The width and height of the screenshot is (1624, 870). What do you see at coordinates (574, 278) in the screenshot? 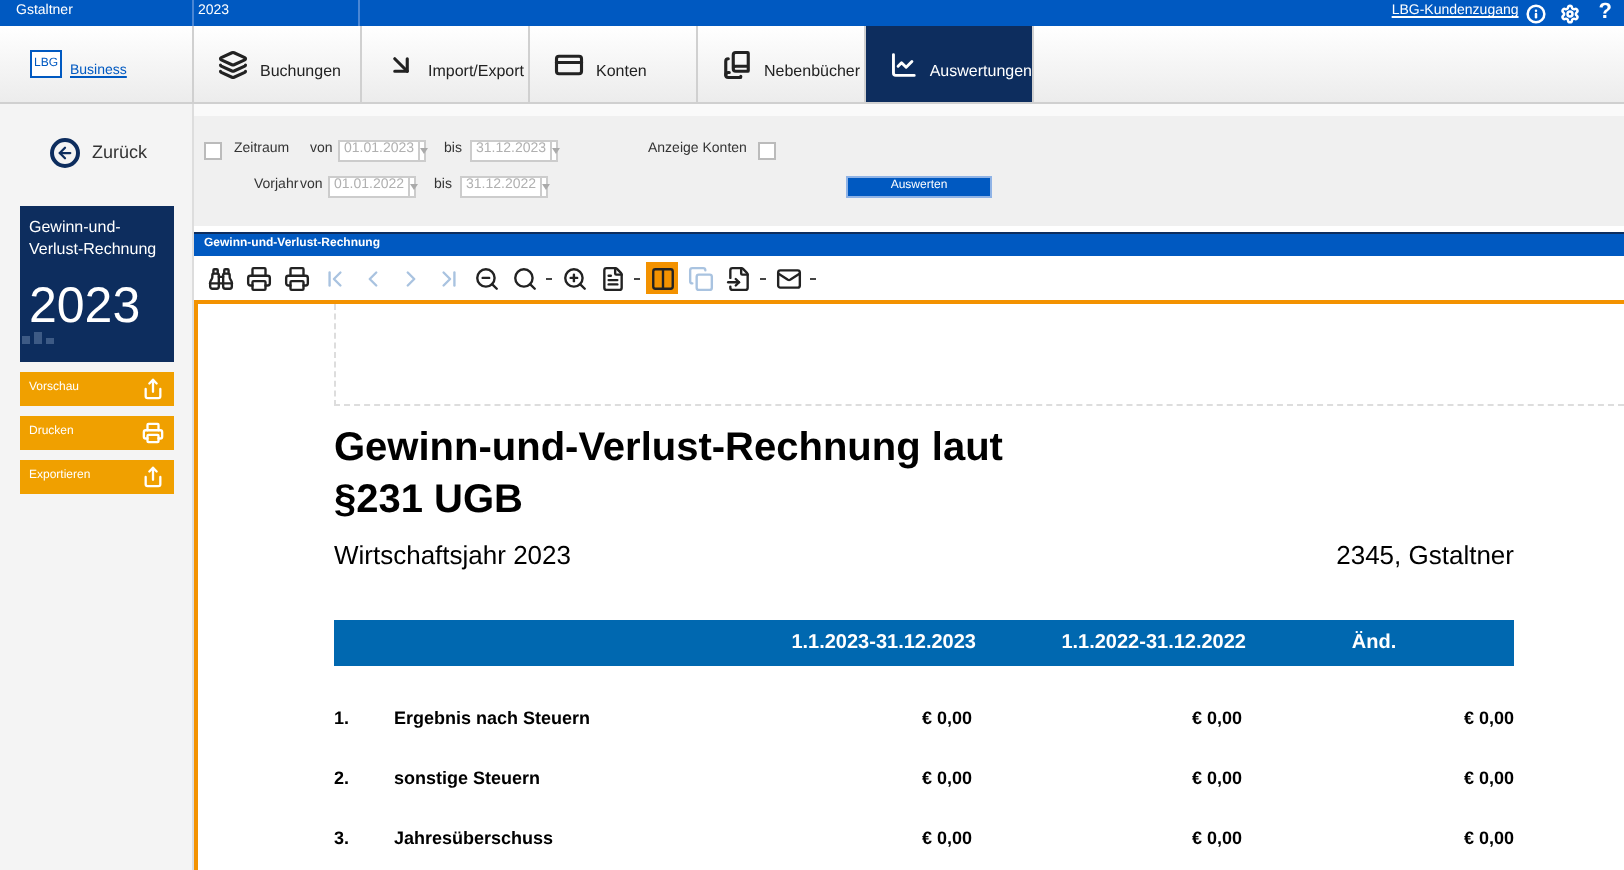
I see `zoom-in-icon` at bounding box center [574, 278].